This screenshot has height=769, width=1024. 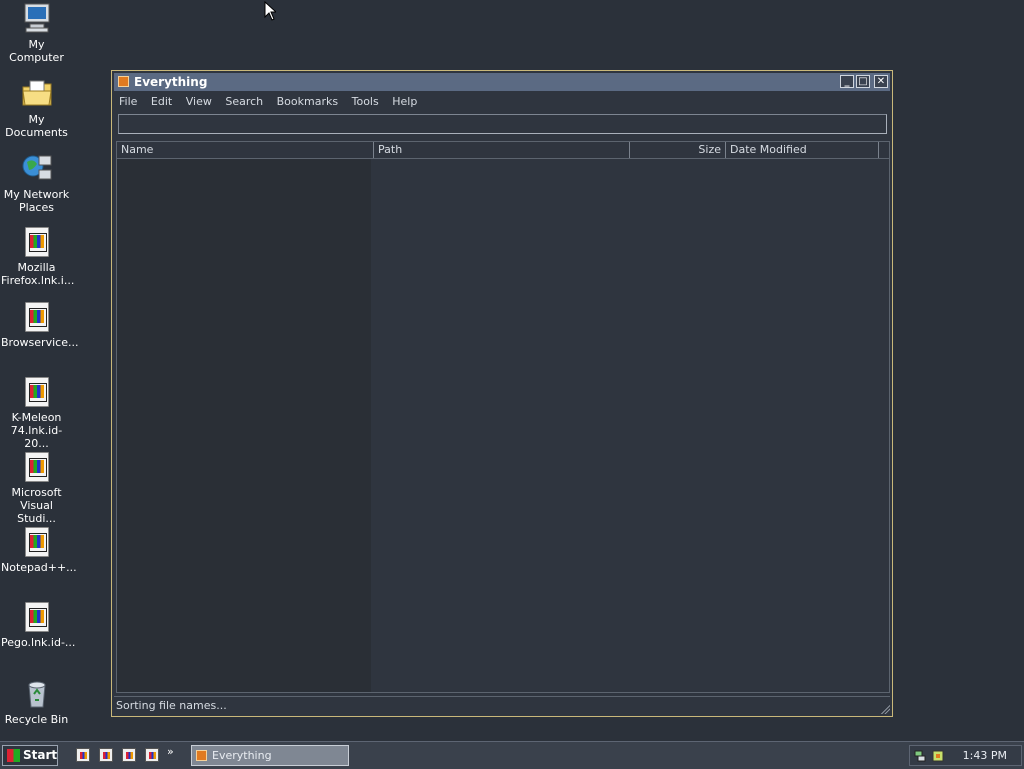 I want to click on everything-tray-icon, so click(x=938, y=756).